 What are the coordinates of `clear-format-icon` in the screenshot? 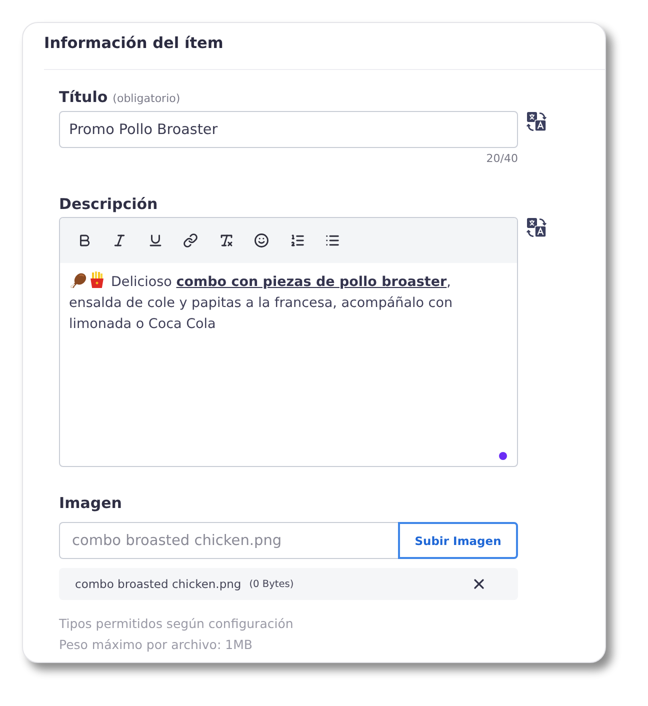 It's located at (226, 240).